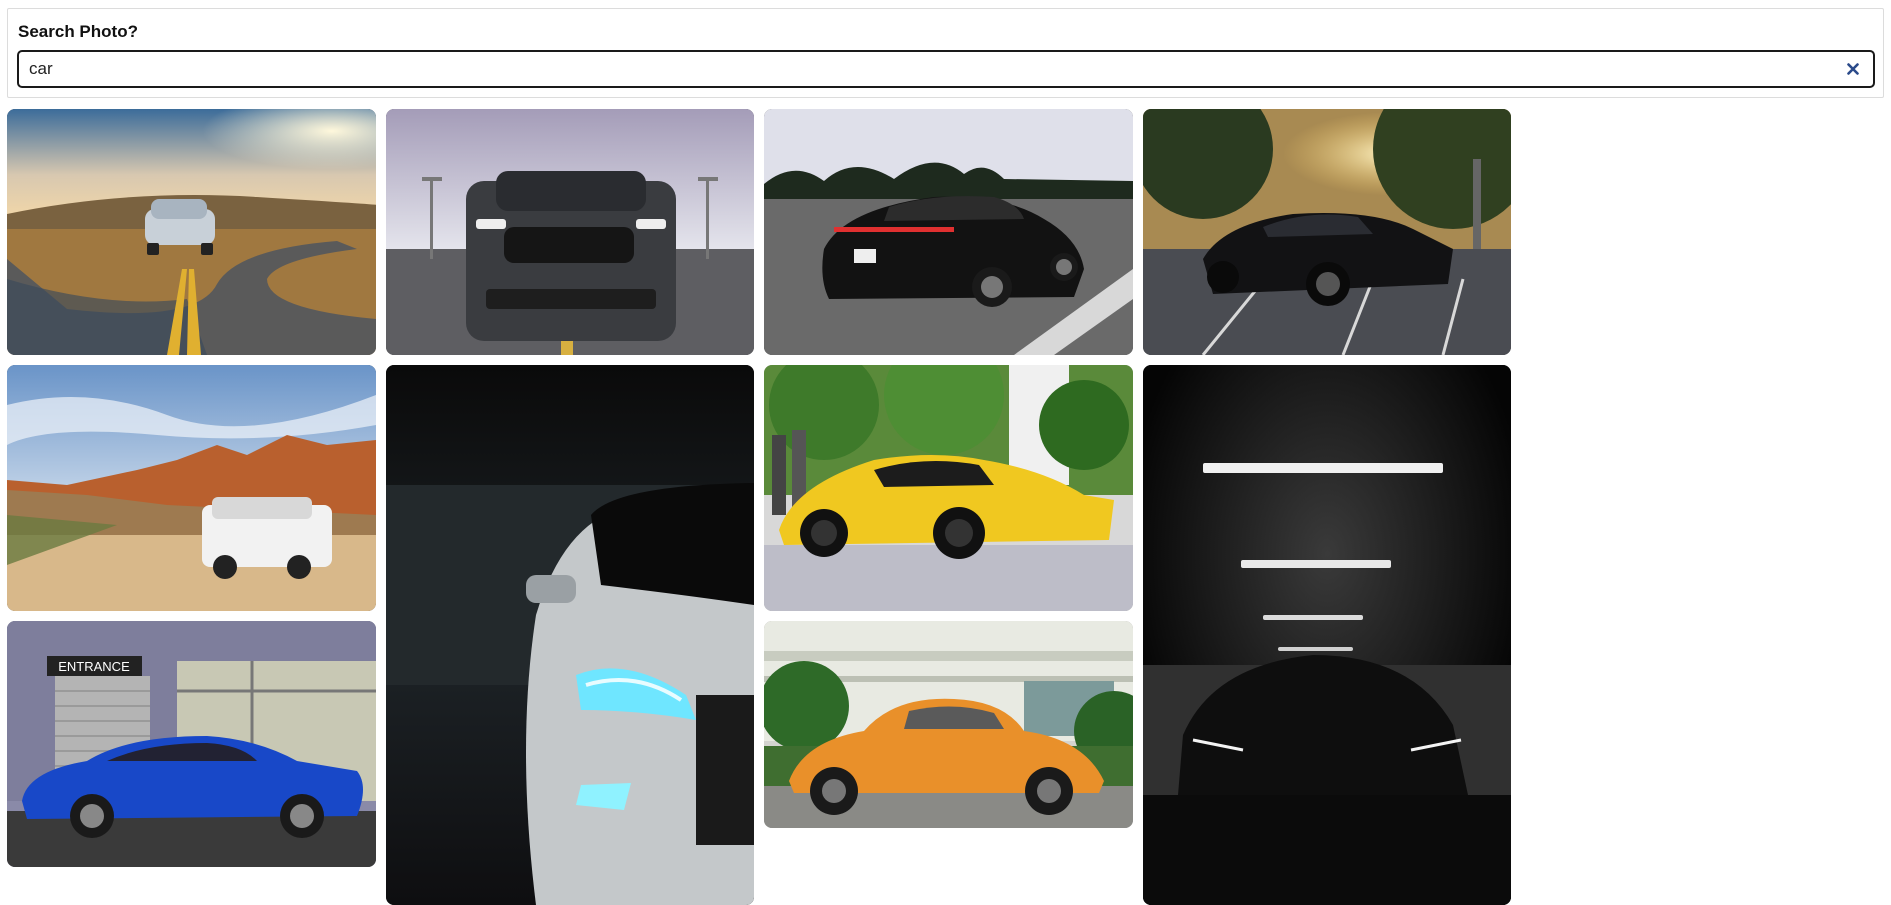 This screenshot has height=905, width=1891. I want to click on photo-orange-beetle, so click(948, 724).